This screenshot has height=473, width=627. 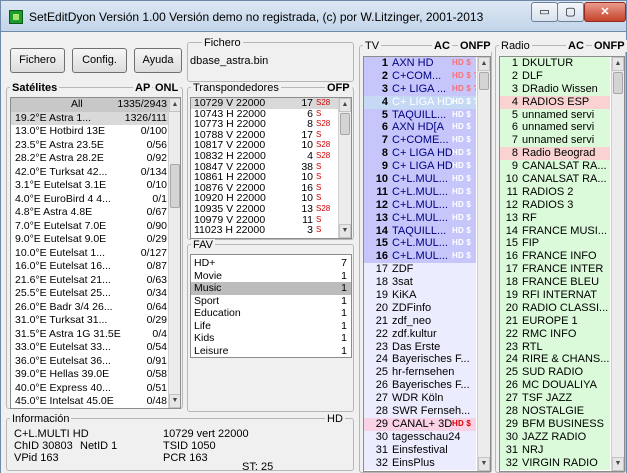 What do you see at coordinates (90, 118) in the screenshot?
I see `list-item: 19.2°E Astra 1... 1326/111` at bounding box center [90, 118].